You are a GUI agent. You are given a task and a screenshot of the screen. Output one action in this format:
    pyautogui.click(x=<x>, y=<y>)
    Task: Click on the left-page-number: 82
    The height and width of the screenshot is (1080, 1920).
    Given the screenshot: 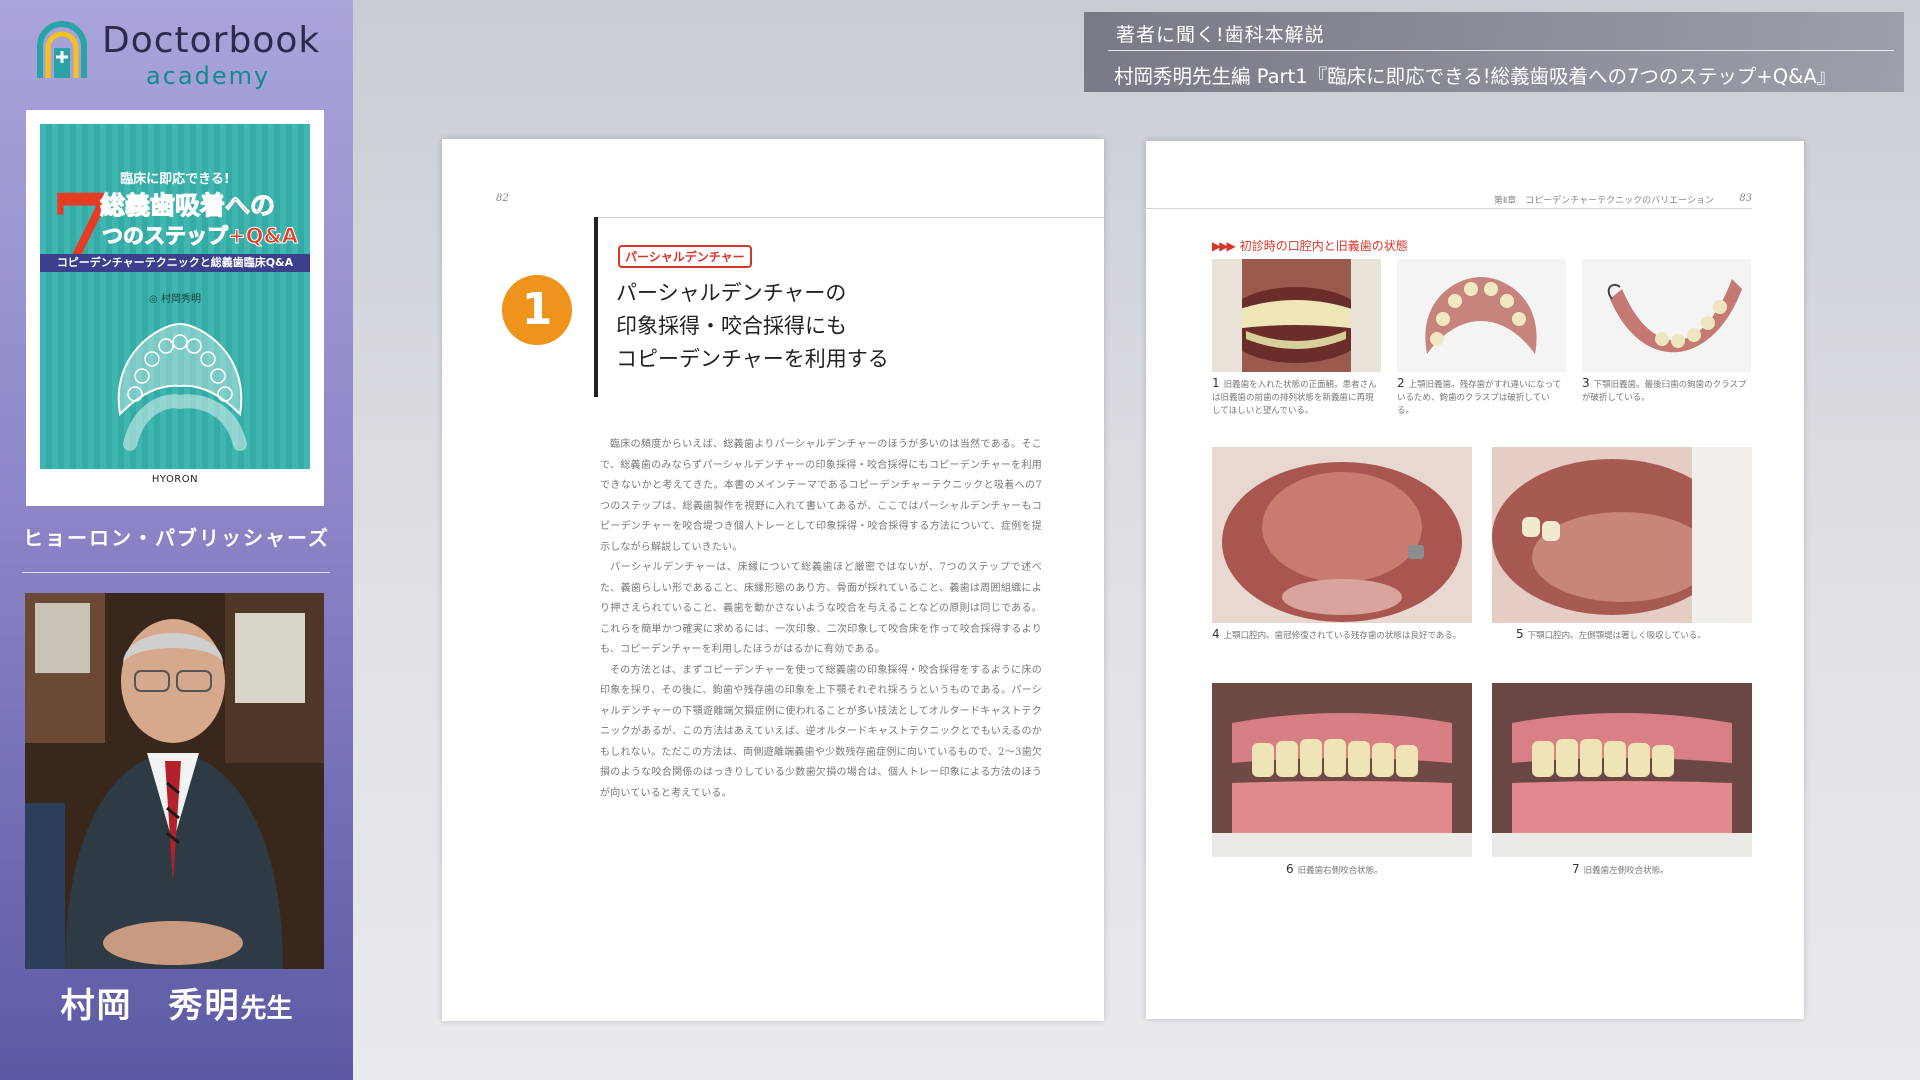 What is the action you would take?
    pyautogui.click(x=502, y=198)
    